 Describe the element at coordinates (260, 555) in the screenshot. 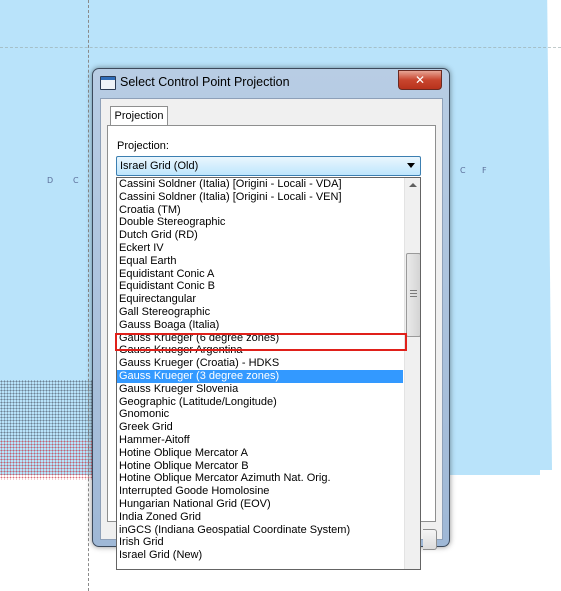

I see `projection-option: Israel Grid (New)` at that location.